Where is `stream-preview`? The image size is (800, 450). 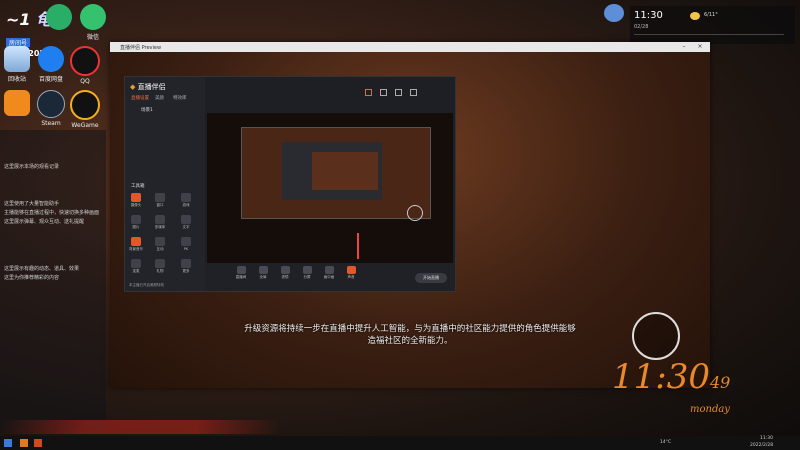 stream-preview is located at coordinates (330, 188).